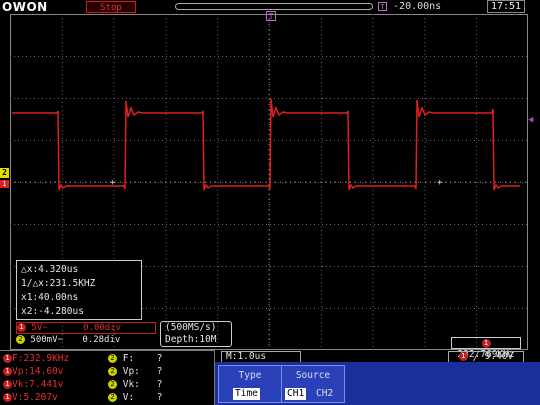  What do you see at coordinates (506, 6) in the screenshot?
I see `clock: 17:51` at bounding box center [506, 6].